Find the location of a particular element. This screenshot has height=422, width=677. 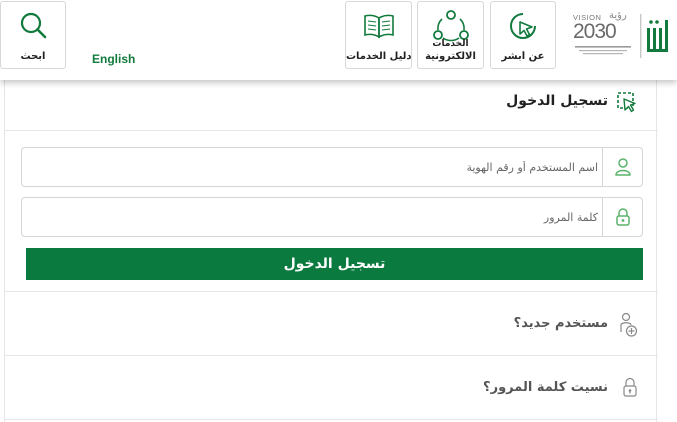

vision-year: 2030 is located at coordinates (595, 31).